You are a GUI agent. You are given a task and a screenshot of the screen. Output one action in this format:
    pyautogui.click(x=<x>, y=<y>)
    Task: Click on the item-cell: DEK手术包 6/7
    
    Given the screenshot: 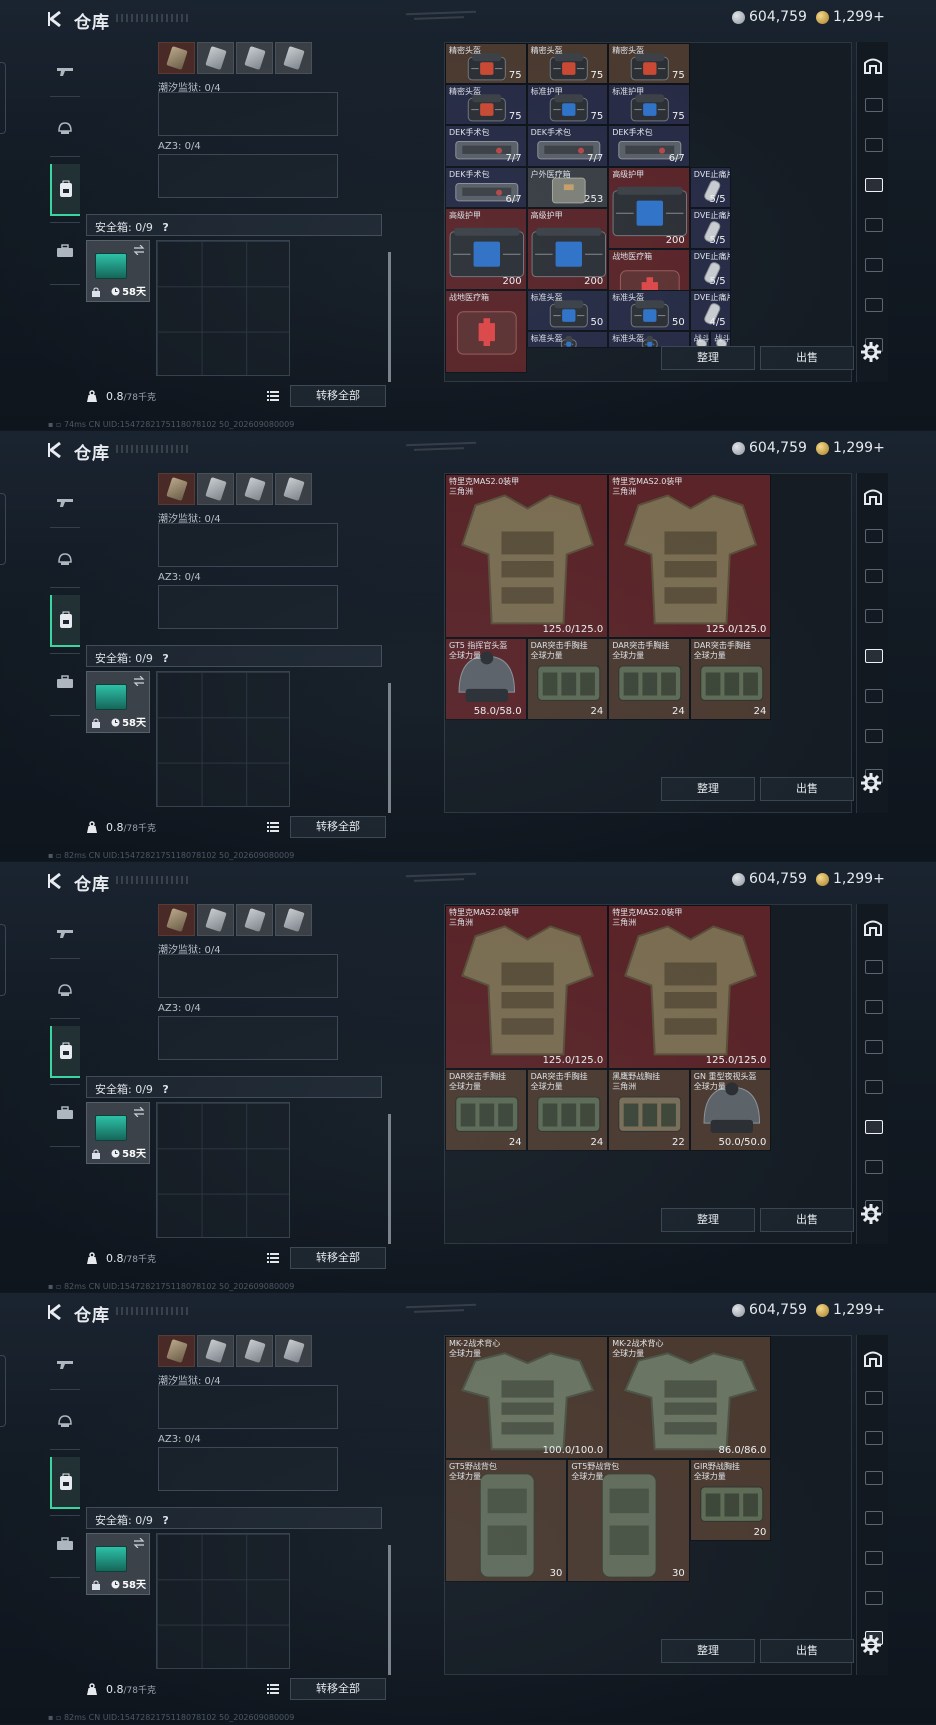 What is the action you would take?
    pyautogui.click(x=649, y=146)
    